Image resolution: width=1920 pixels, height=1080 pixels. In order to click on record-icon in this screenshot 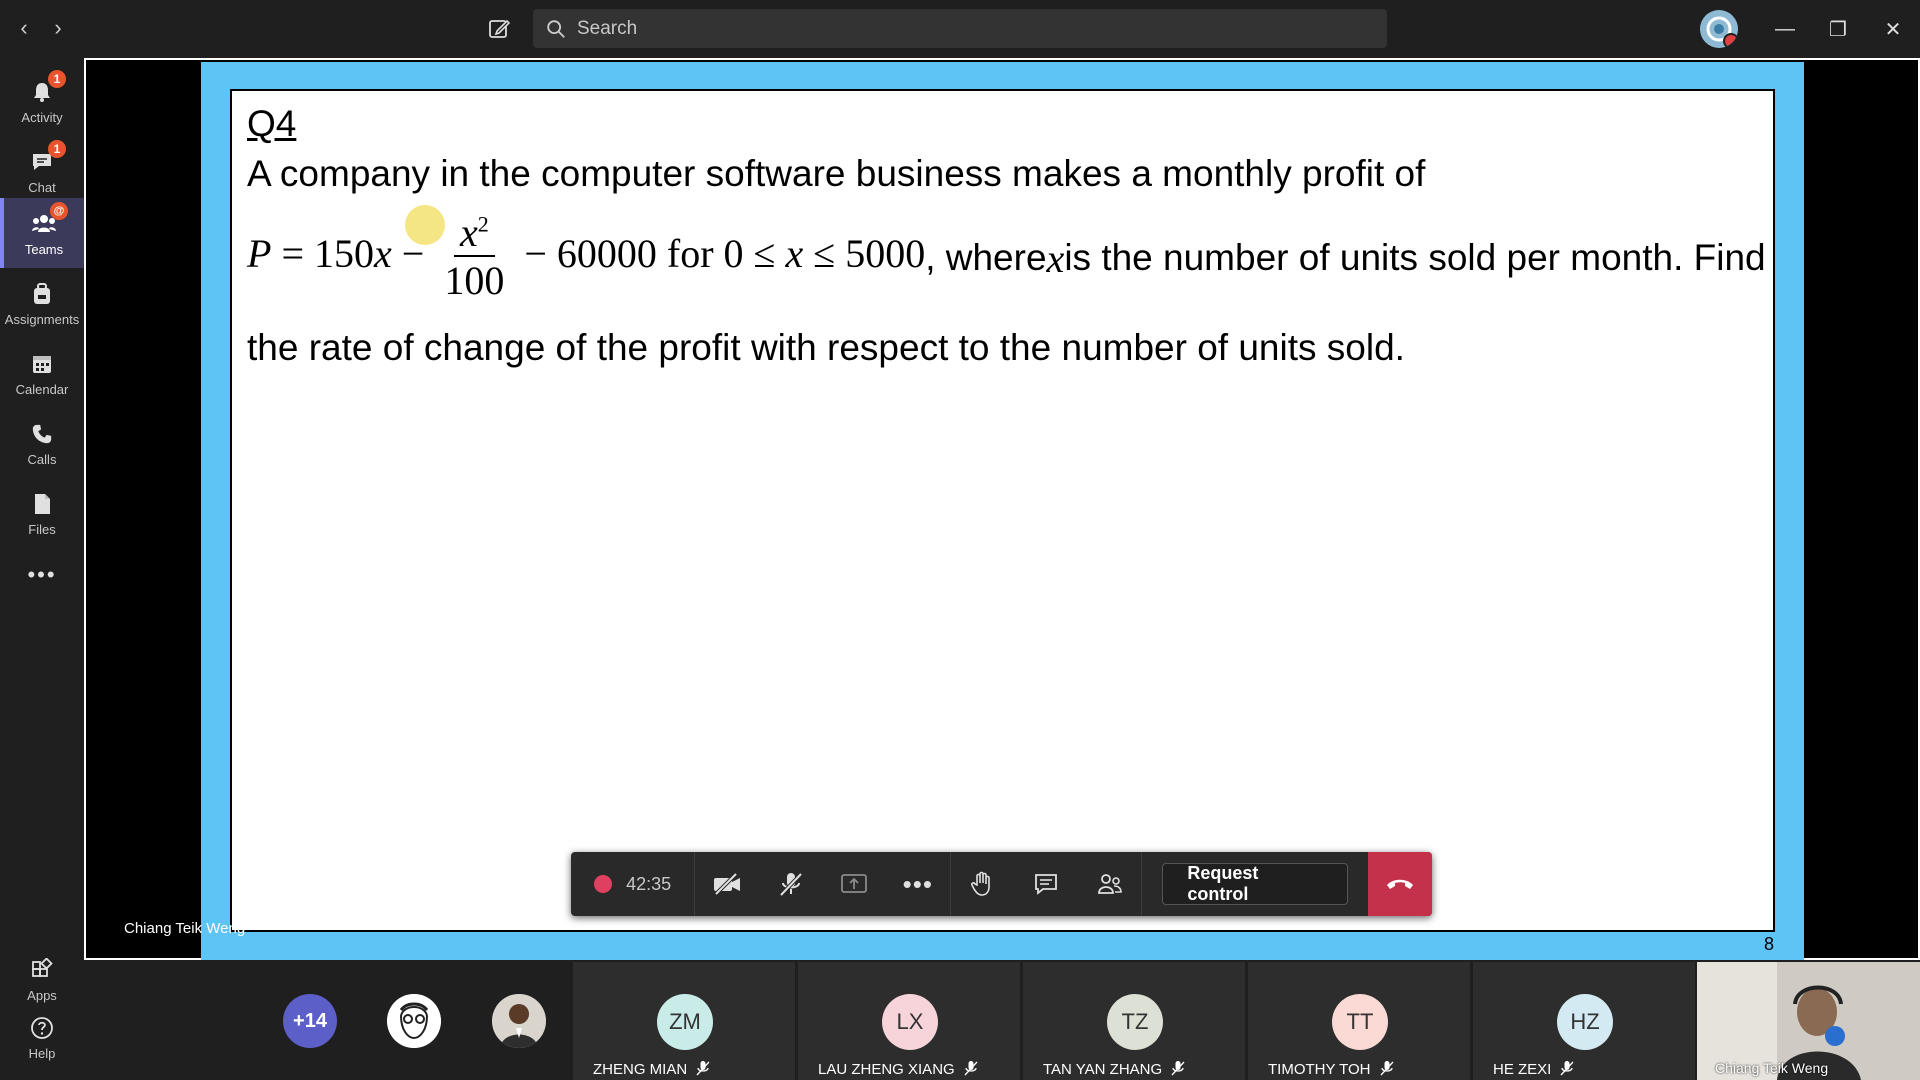, I will do `click(603, 884)`.